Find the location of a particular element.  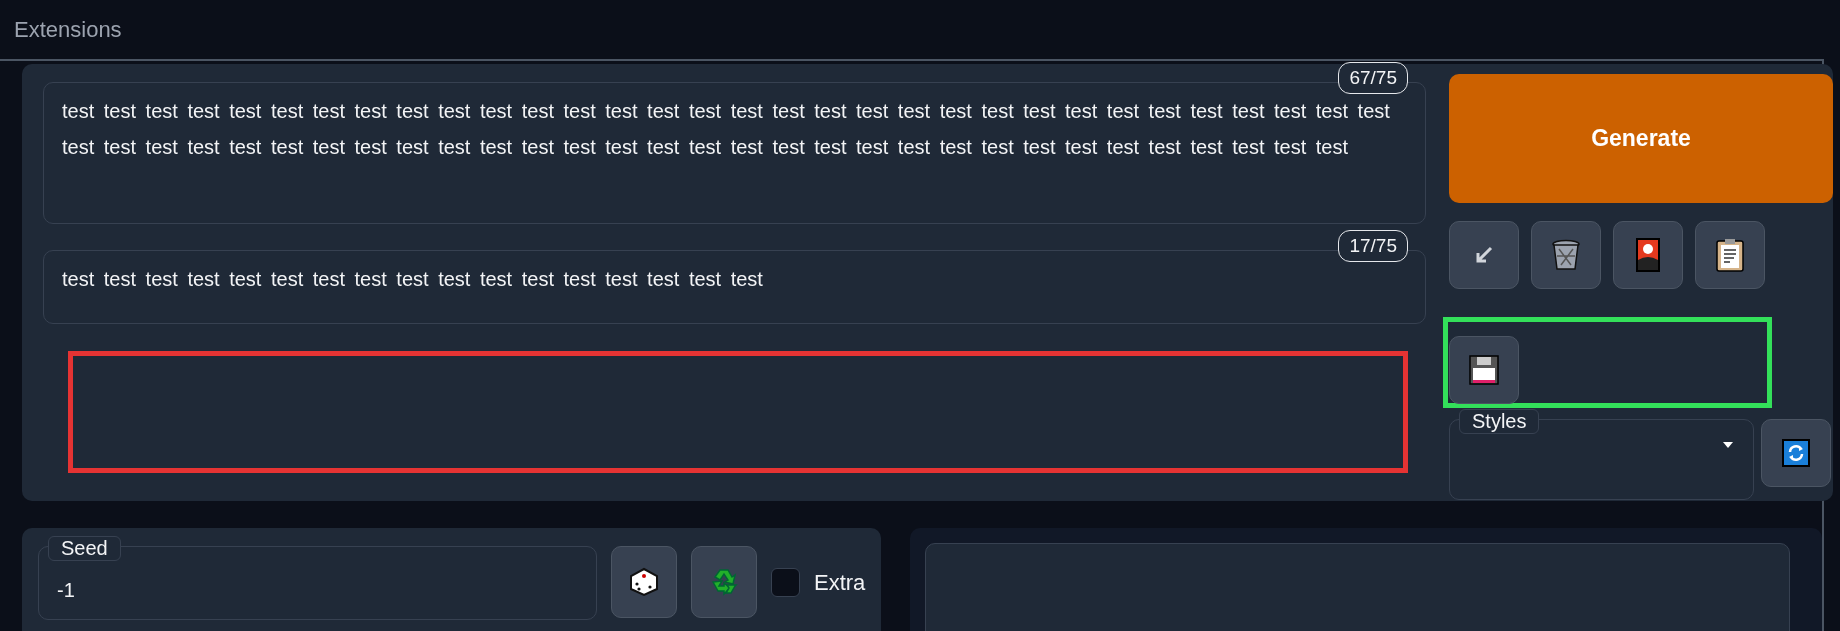

trash-icon is located at coordinates (1566, 255).